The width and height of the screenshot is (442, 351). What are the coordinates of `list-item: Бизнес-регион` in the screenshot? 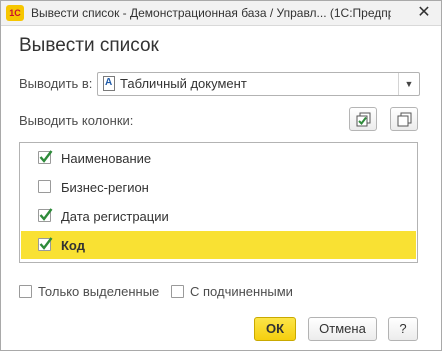 It's located at (218, 187).